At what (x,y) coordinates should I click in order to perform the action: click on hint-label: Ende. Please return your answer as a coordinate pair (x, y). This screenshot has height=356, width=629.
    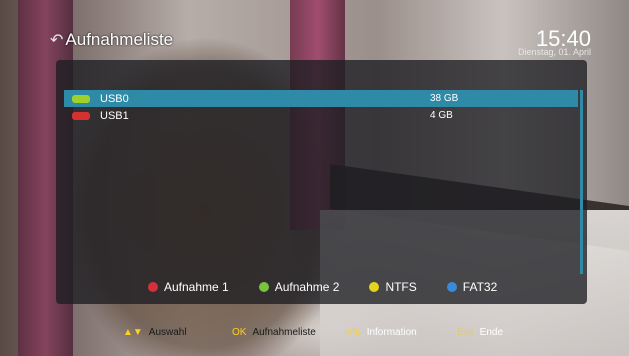
    Looking at the image, I should click on (491, 332).